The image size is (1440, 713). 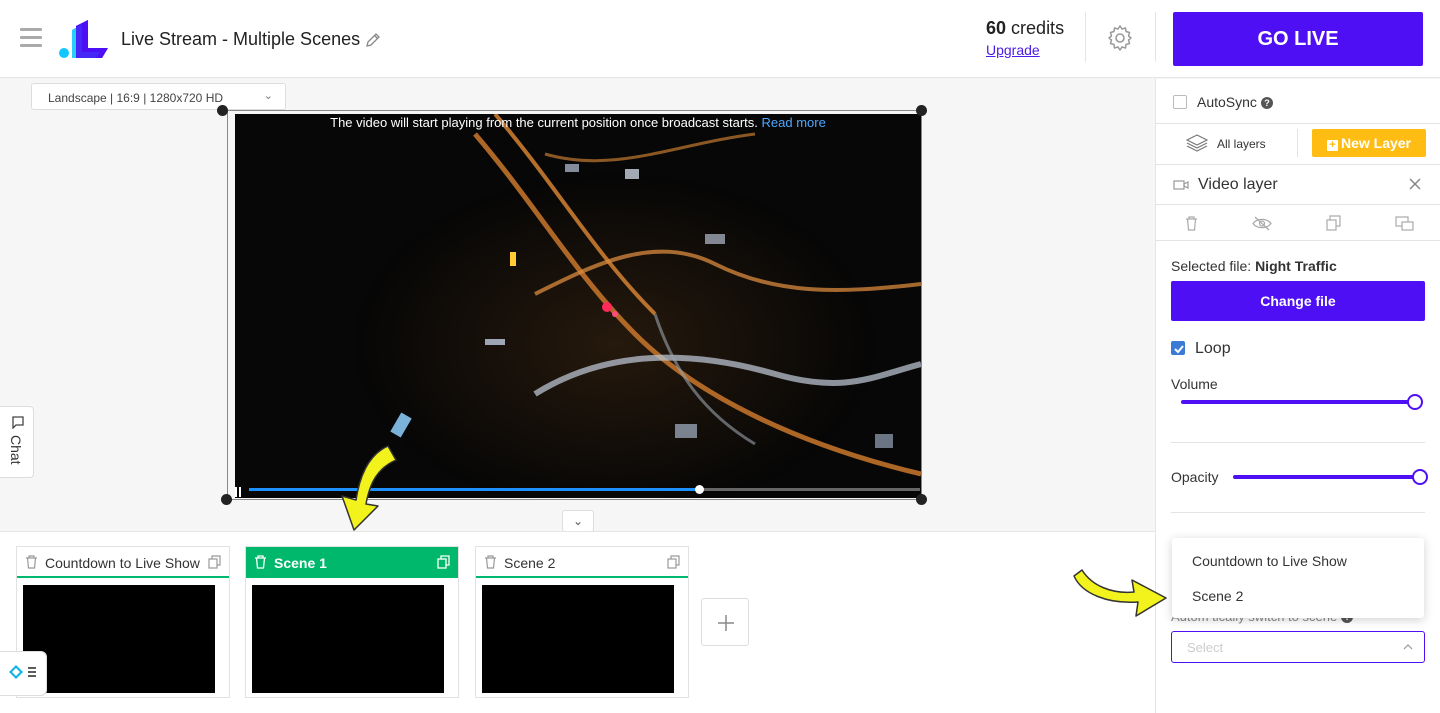 I want to click on resolution-select: Landscape | 16:9 | 1280x720 HD ⌄, so click(x=158, y=96).